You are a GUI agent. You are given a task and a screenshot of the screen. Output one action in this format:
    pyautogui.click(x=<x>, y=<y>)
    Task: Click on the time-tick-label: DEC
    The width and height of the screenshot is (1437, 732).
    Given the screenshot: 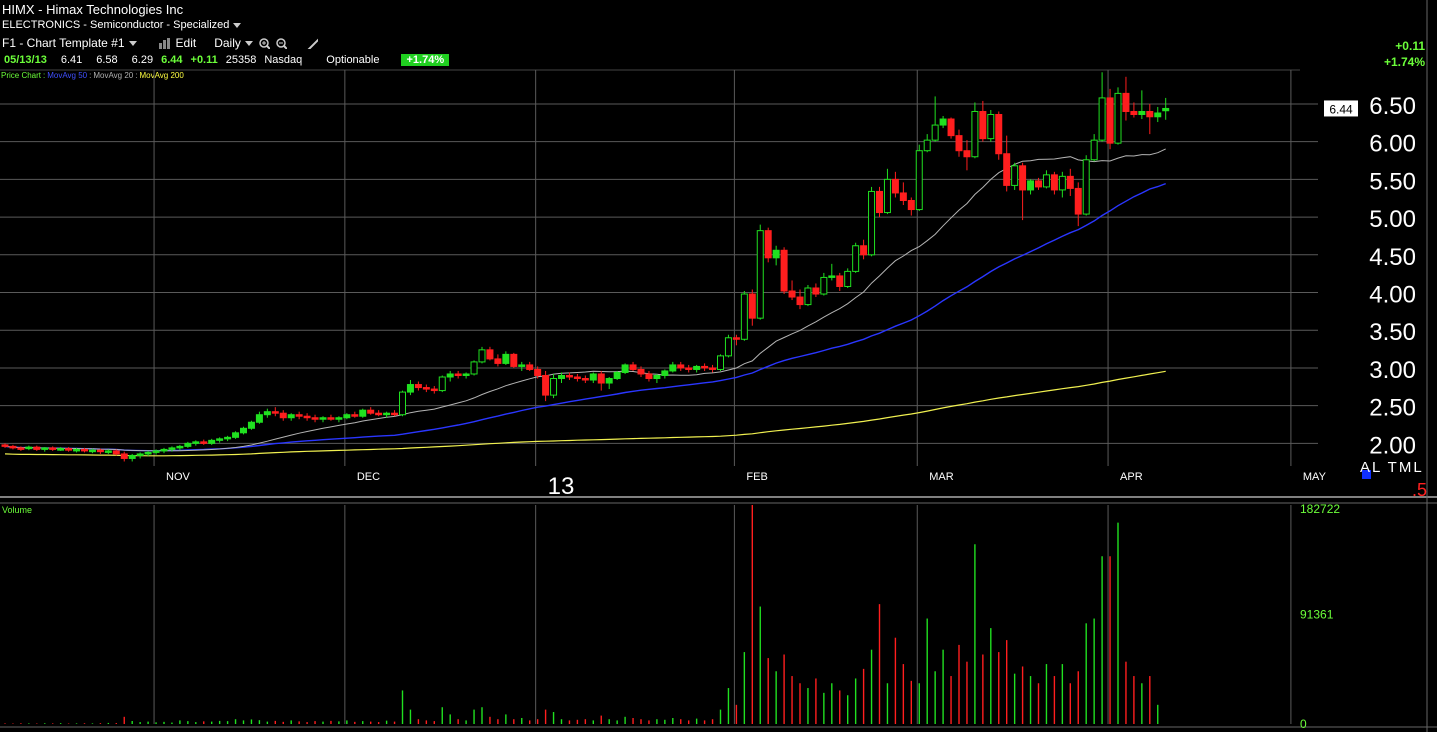 What is the action you would take?
    pyautogui.click(x=368, y=477)
    